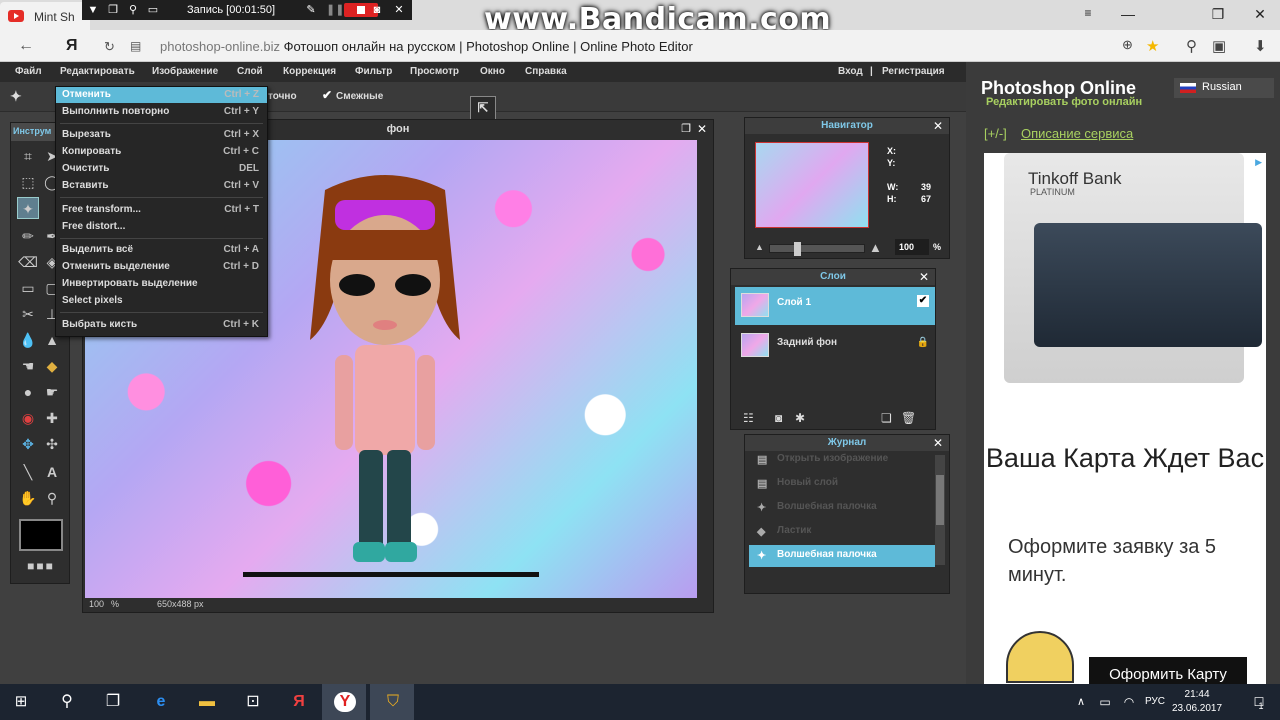 This screenshot has width=1280, height=720. What do you see at coordinates (161, 325) in the screenshot?
I see `menu-item-choose-brush: Выбрать кисть Ctrl + K` at bounding box center [161, 325].